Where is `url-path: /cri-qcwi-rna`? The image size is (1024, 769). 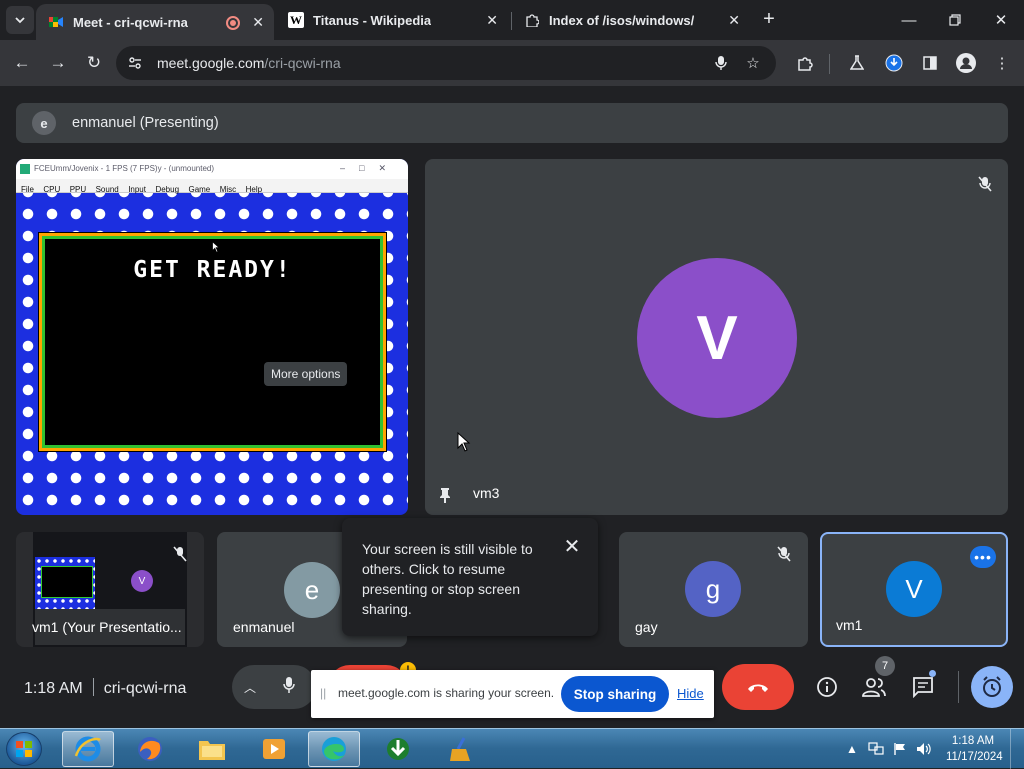
url-path: /cri-qcwi-rna is located at coordinates (302, 63).